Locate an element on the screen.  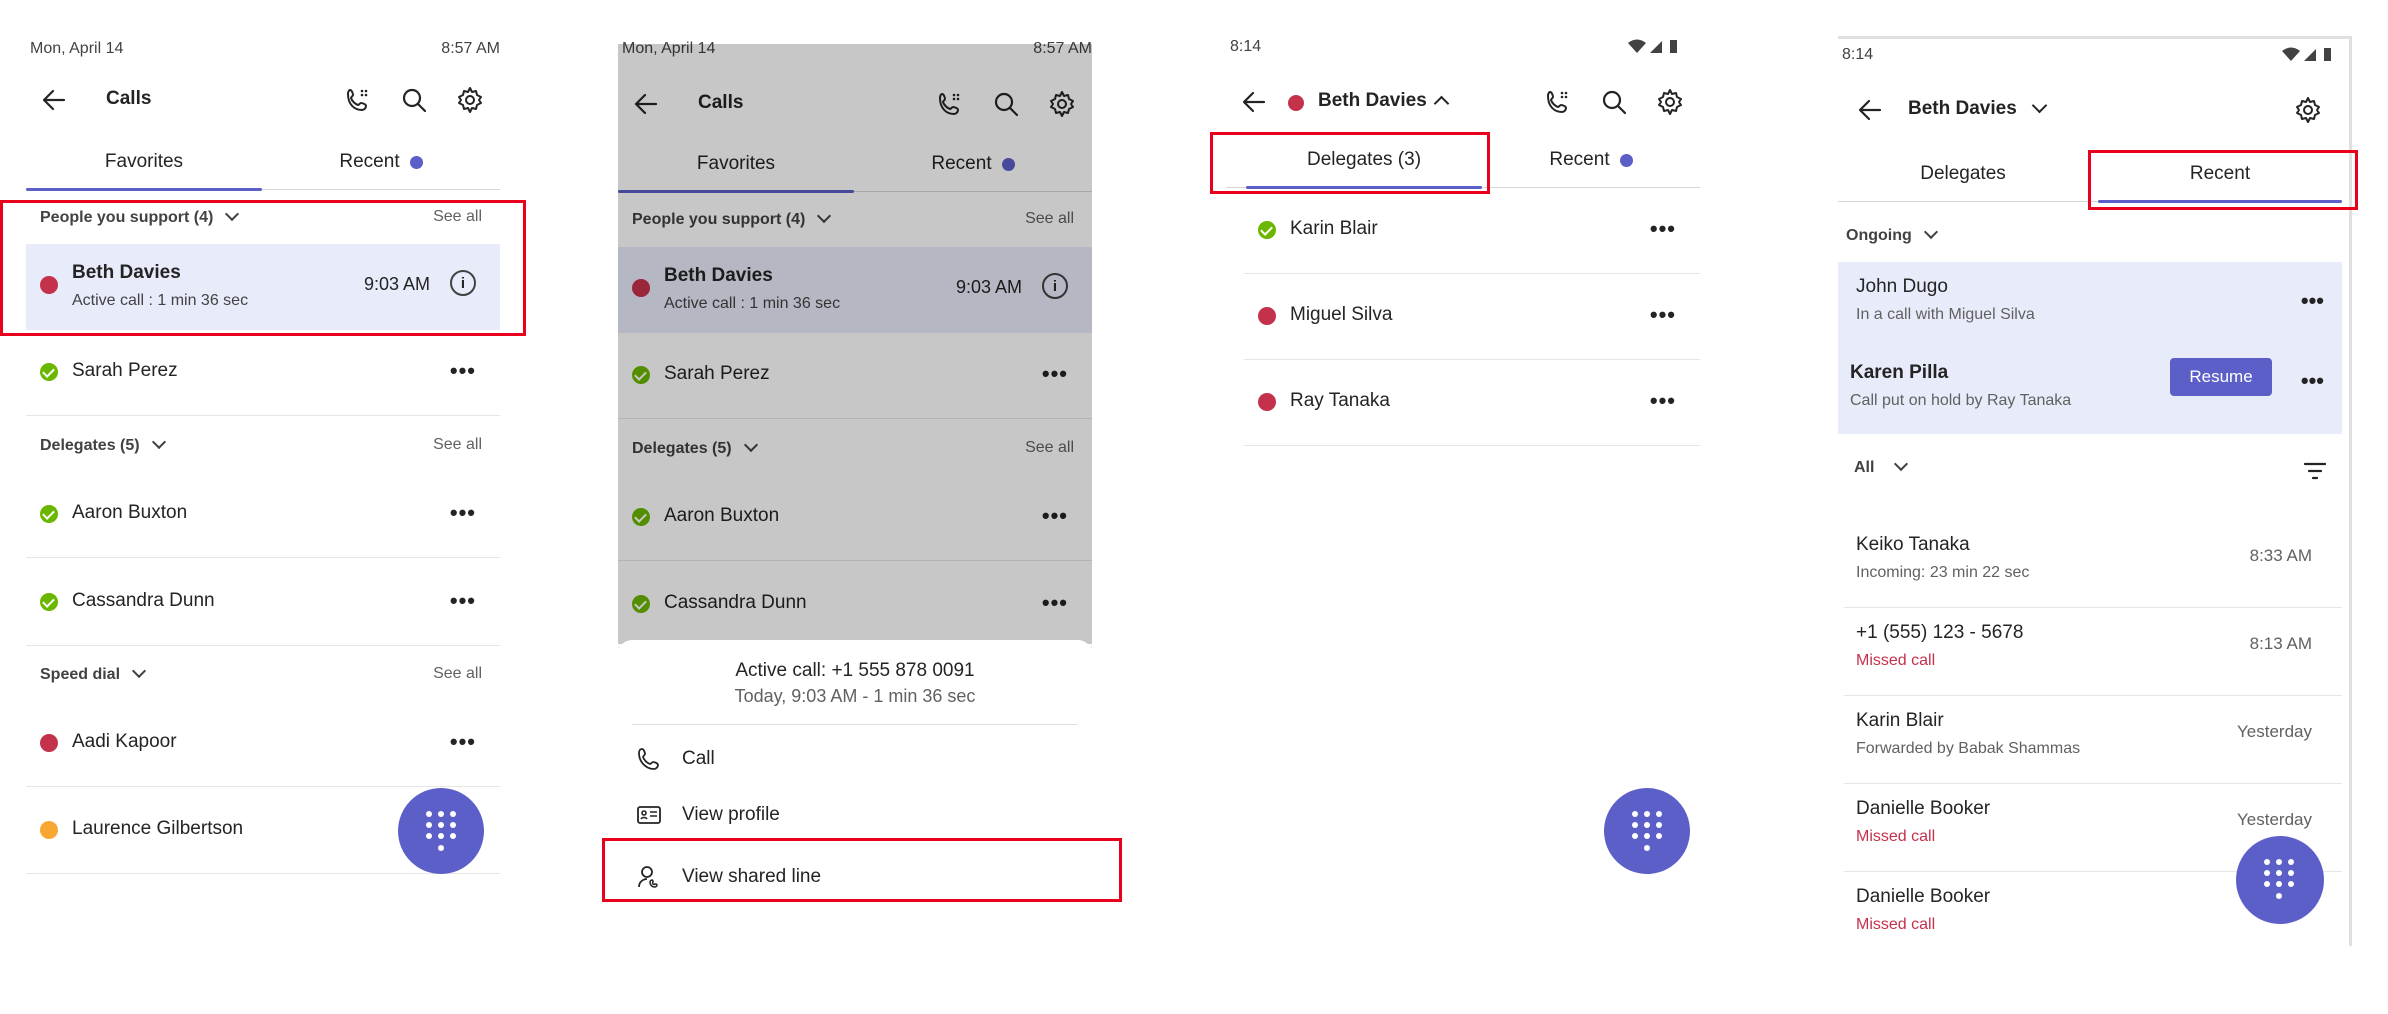
section-toggle: Delegates (5) is located at coordinates (103, 444).